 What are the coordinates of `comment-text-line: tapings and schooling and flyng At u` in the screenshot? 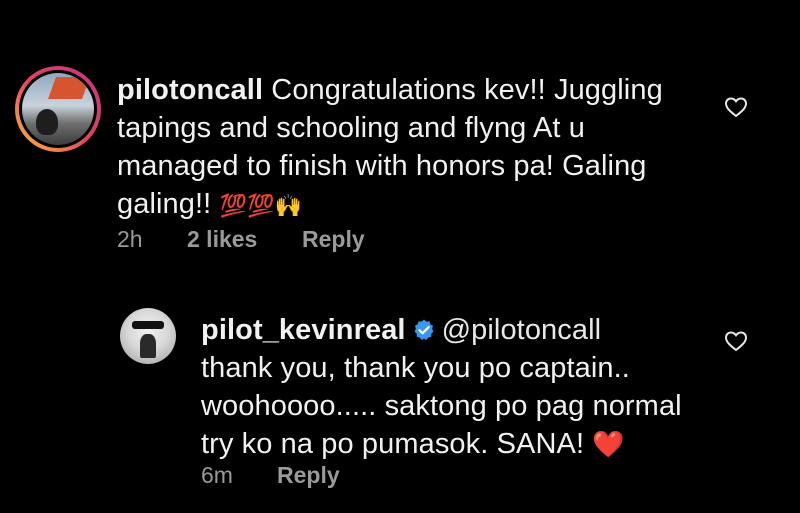 It's located at (351, 128).